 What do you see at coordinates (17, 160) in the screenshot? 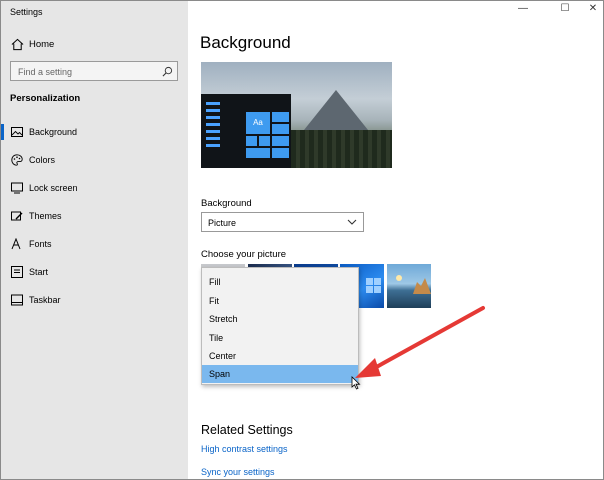
I see `palette-icon` at bounding box center [17, 160].